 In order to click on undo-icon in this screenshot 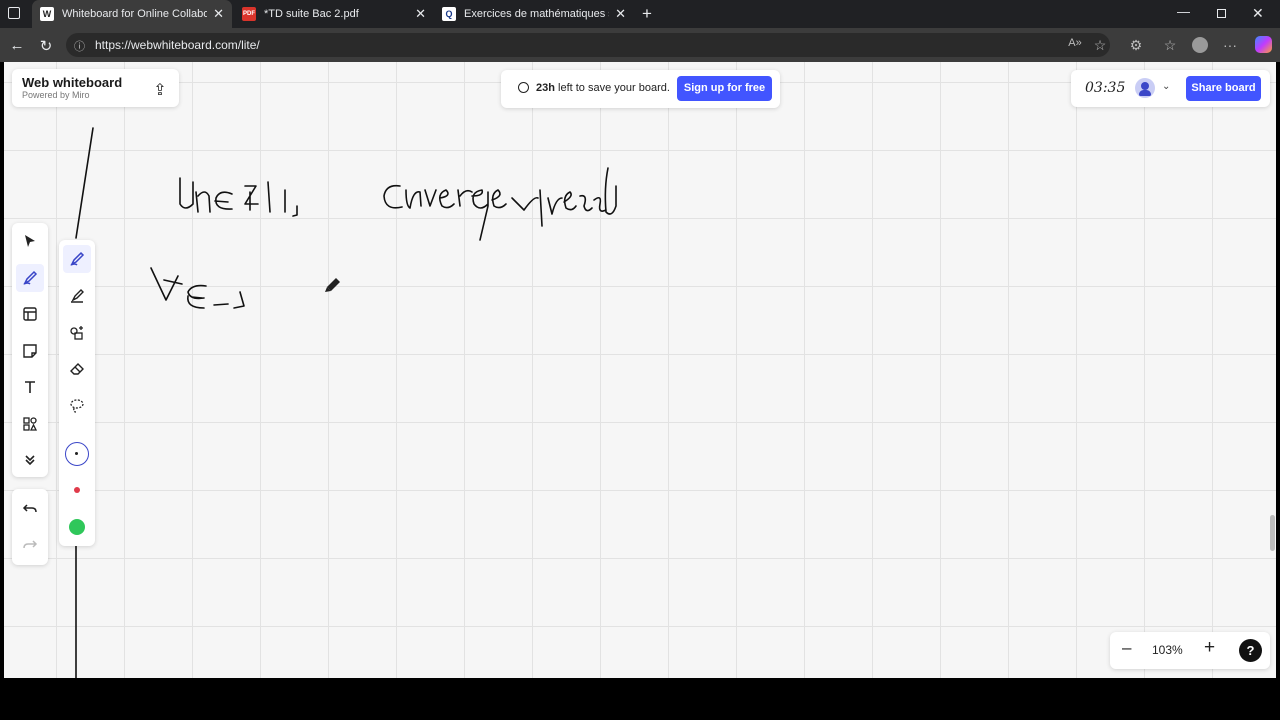, I will do `click(29, 508)`.